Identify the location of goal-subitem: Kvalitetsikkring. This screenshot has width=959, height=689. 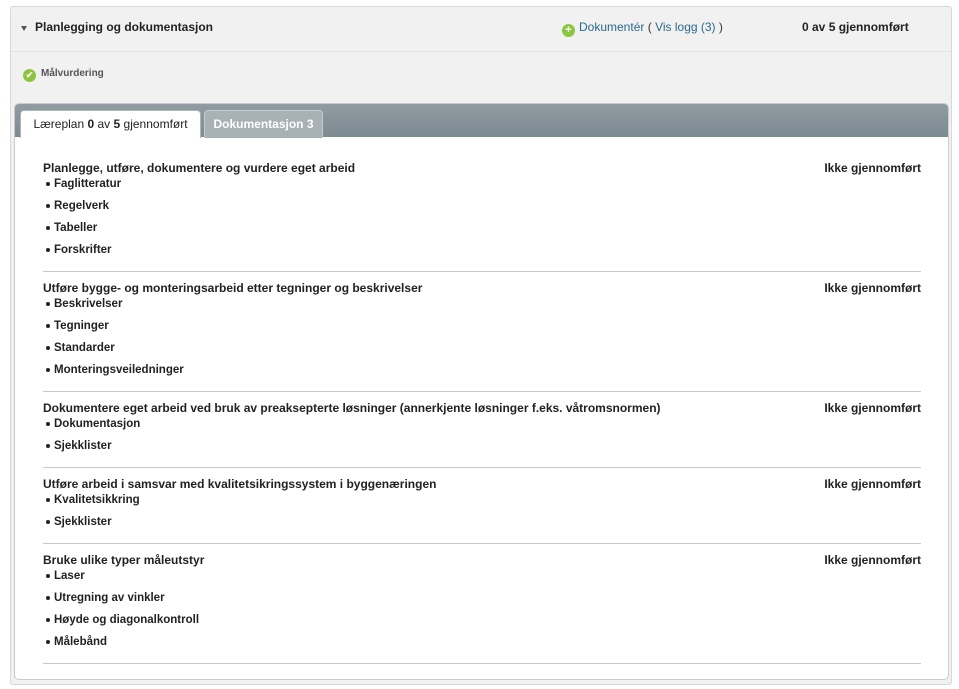
(483, 504).